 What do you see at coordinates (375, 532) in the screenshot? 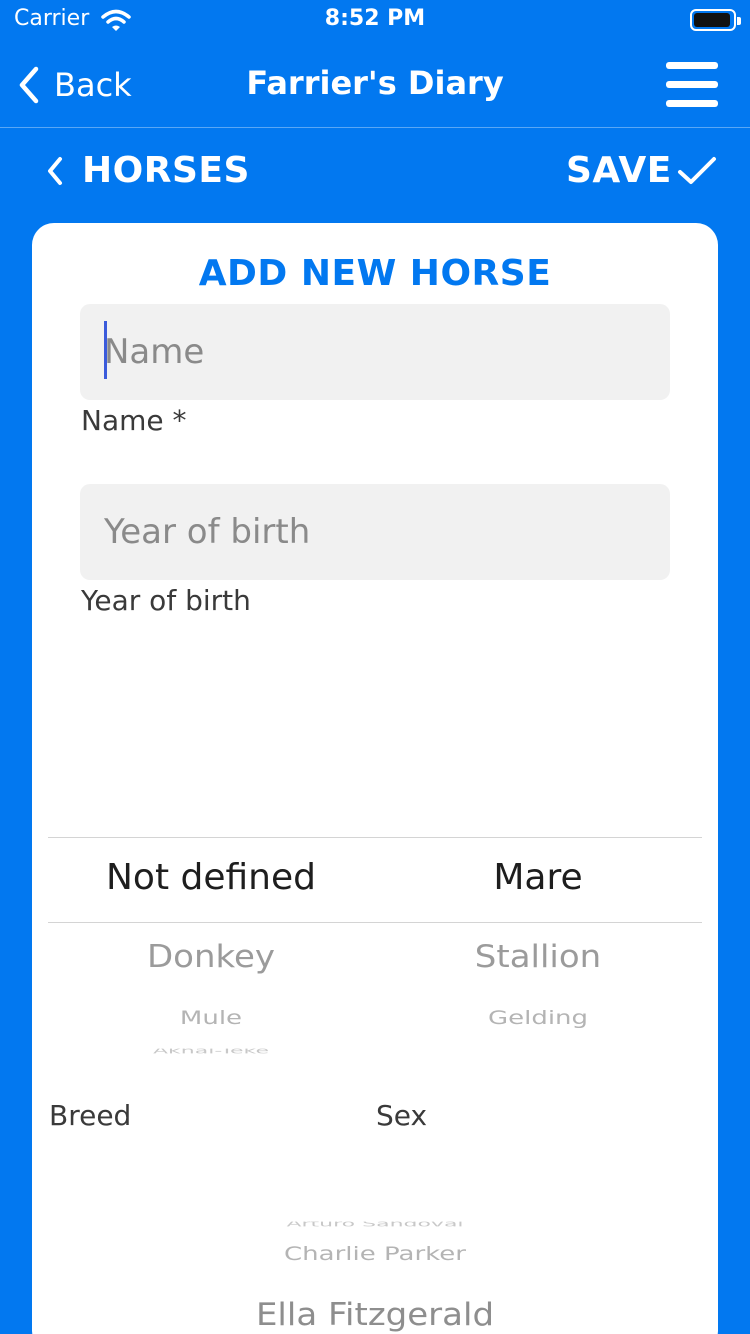
I see `year-of-birth-input` at bounding box center [375, 532].